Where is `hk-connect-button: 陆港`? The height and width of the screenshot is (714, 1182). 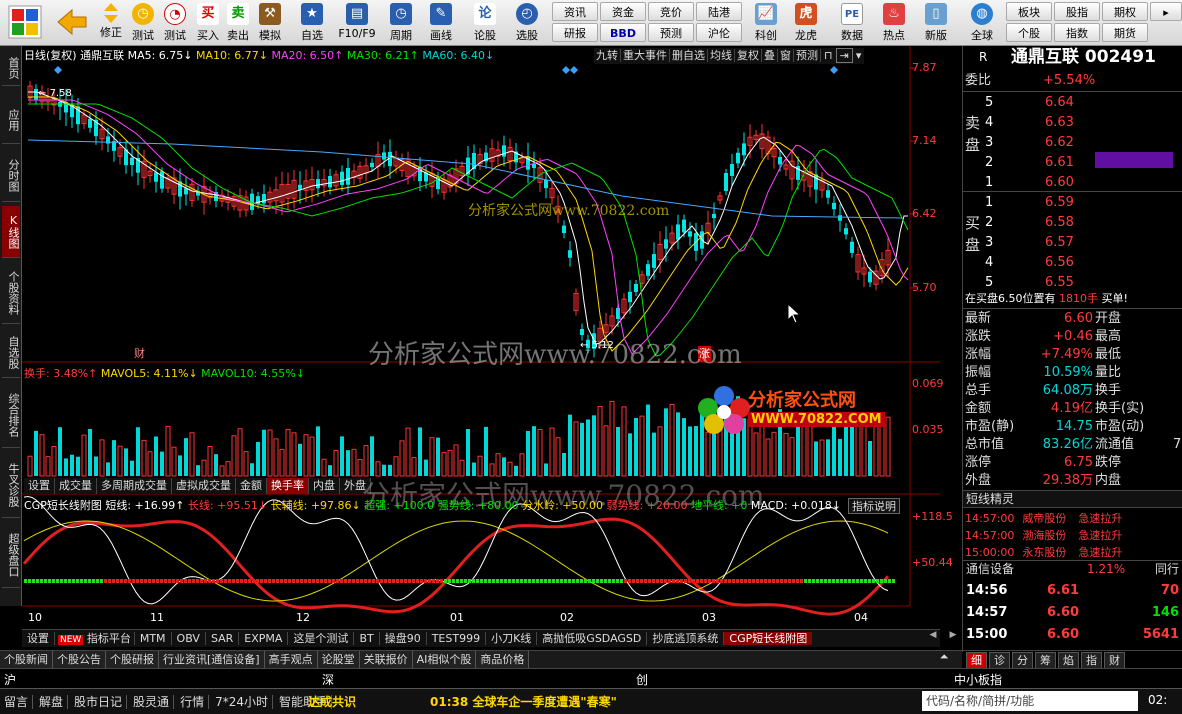
hk-connect-button: 陆港 is located at coordinates (719, 11).